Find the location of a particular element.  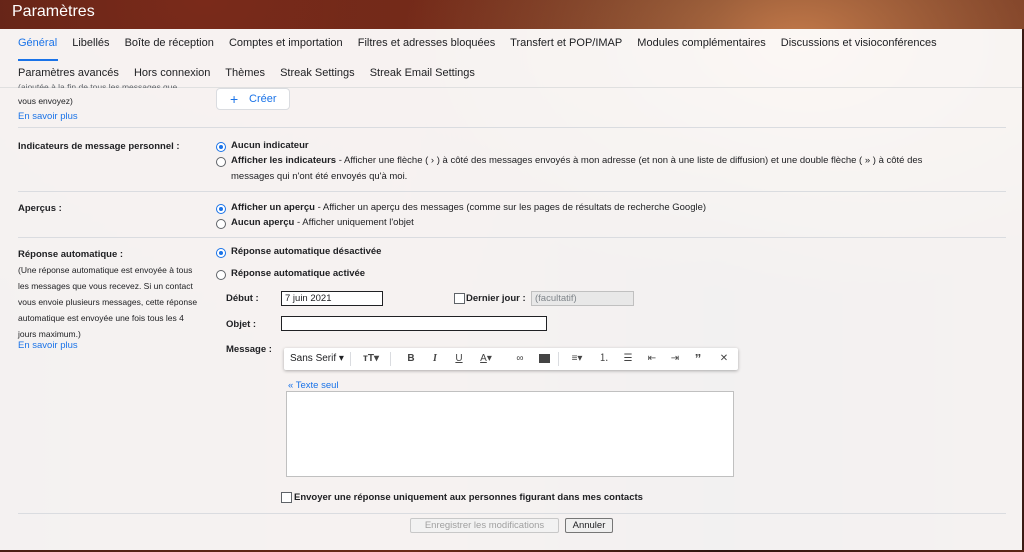

bulleted-list-icon: ☰ is located at coordinates (628, 359).